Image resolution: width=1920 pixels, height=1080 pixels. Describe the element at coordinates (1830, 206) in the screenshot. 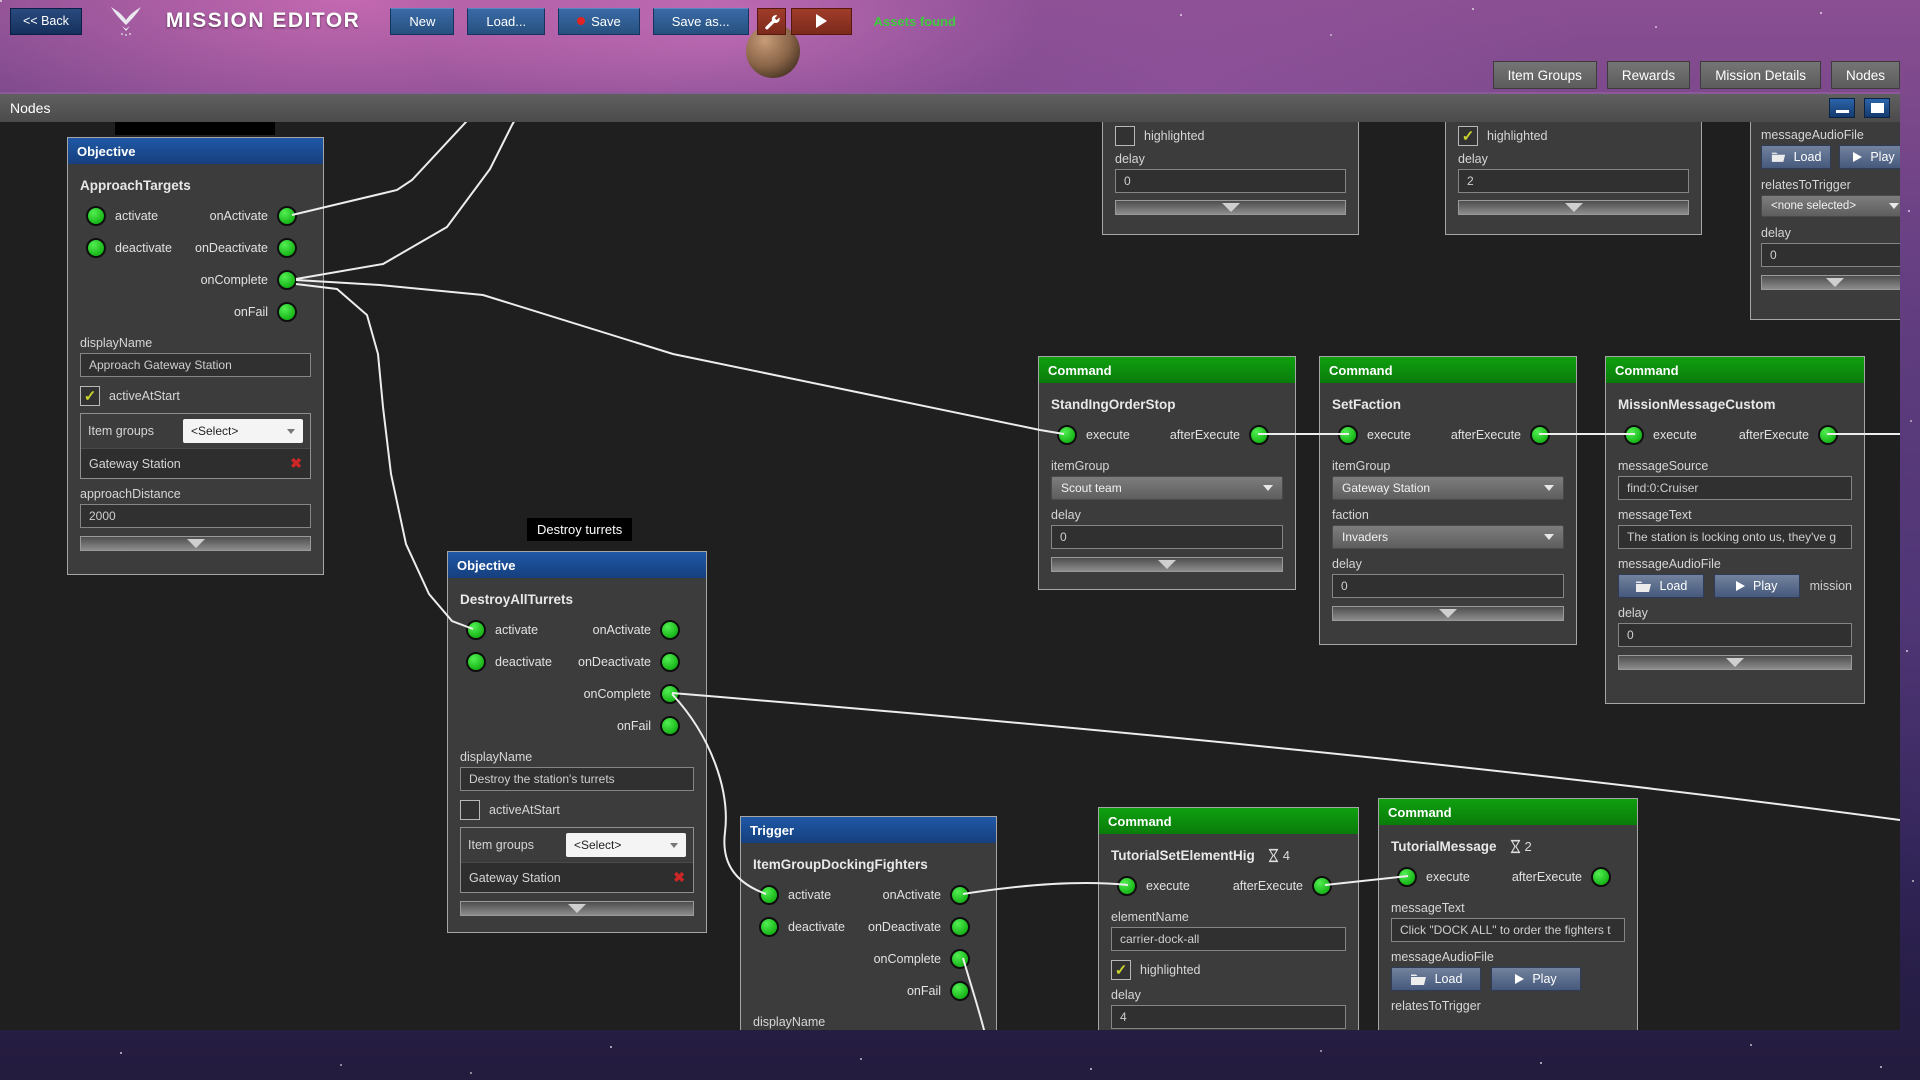

I see `relates-to-trigger-select: <none selected>` at that location.